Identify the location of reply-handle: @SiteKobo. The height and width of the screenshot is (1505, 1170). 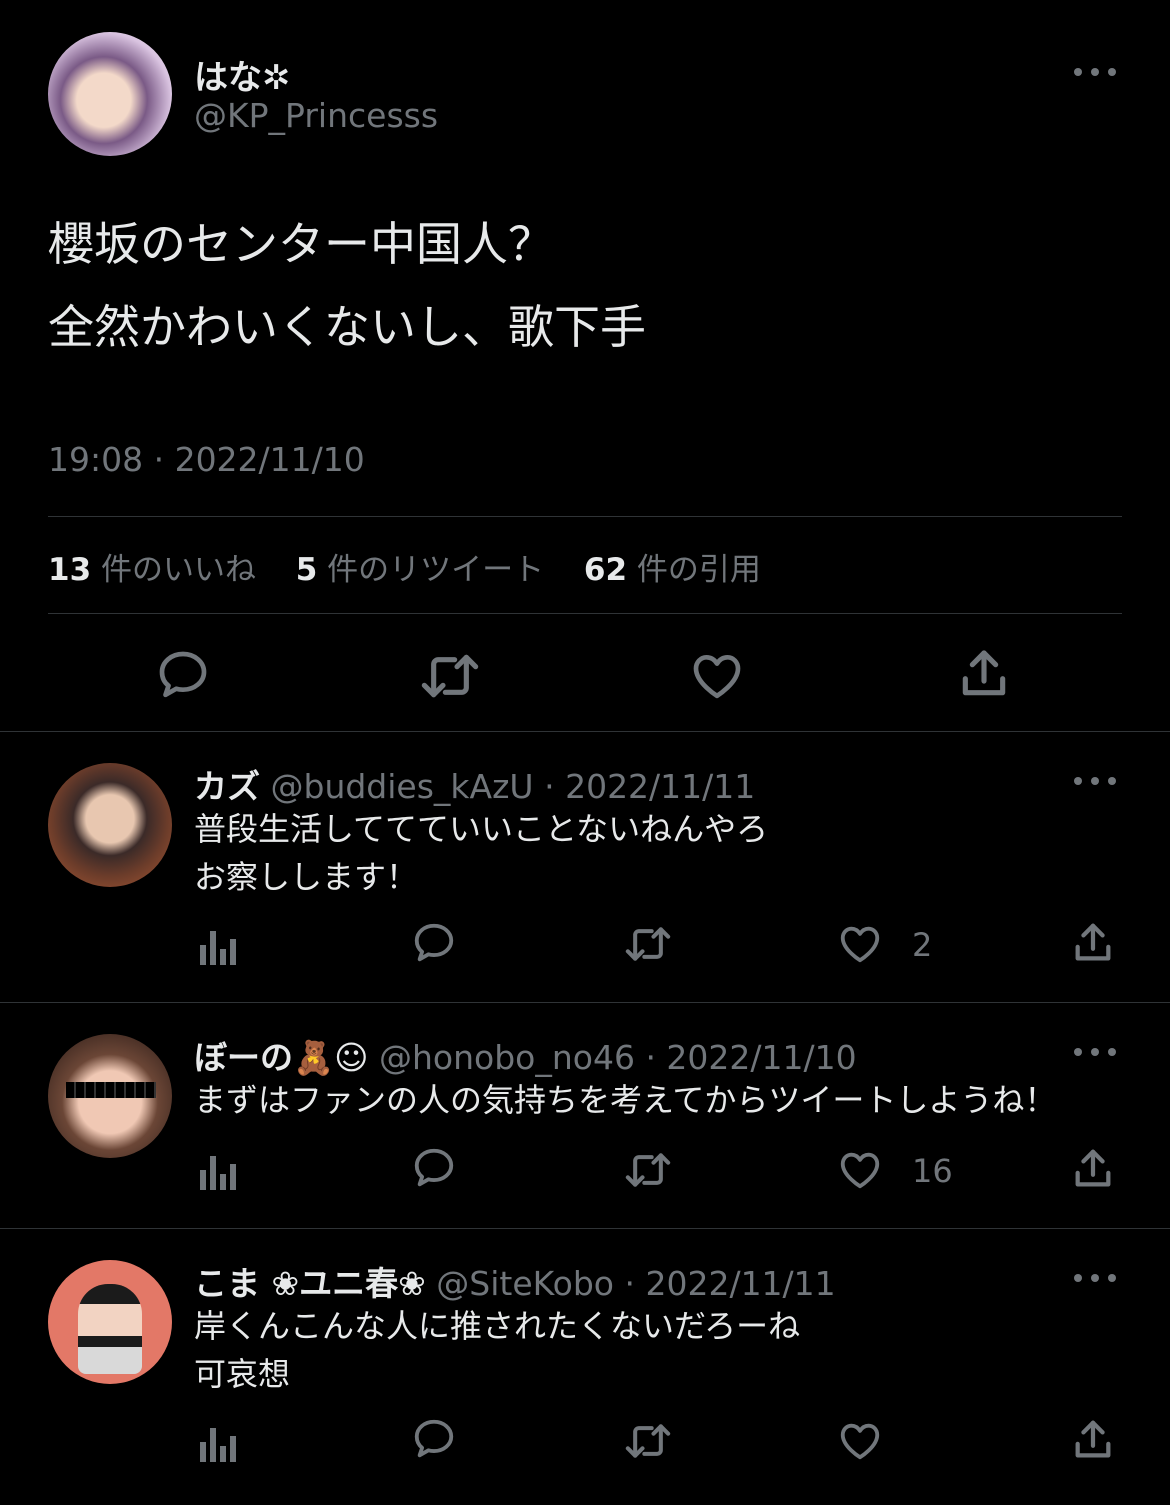
(525, 1283).